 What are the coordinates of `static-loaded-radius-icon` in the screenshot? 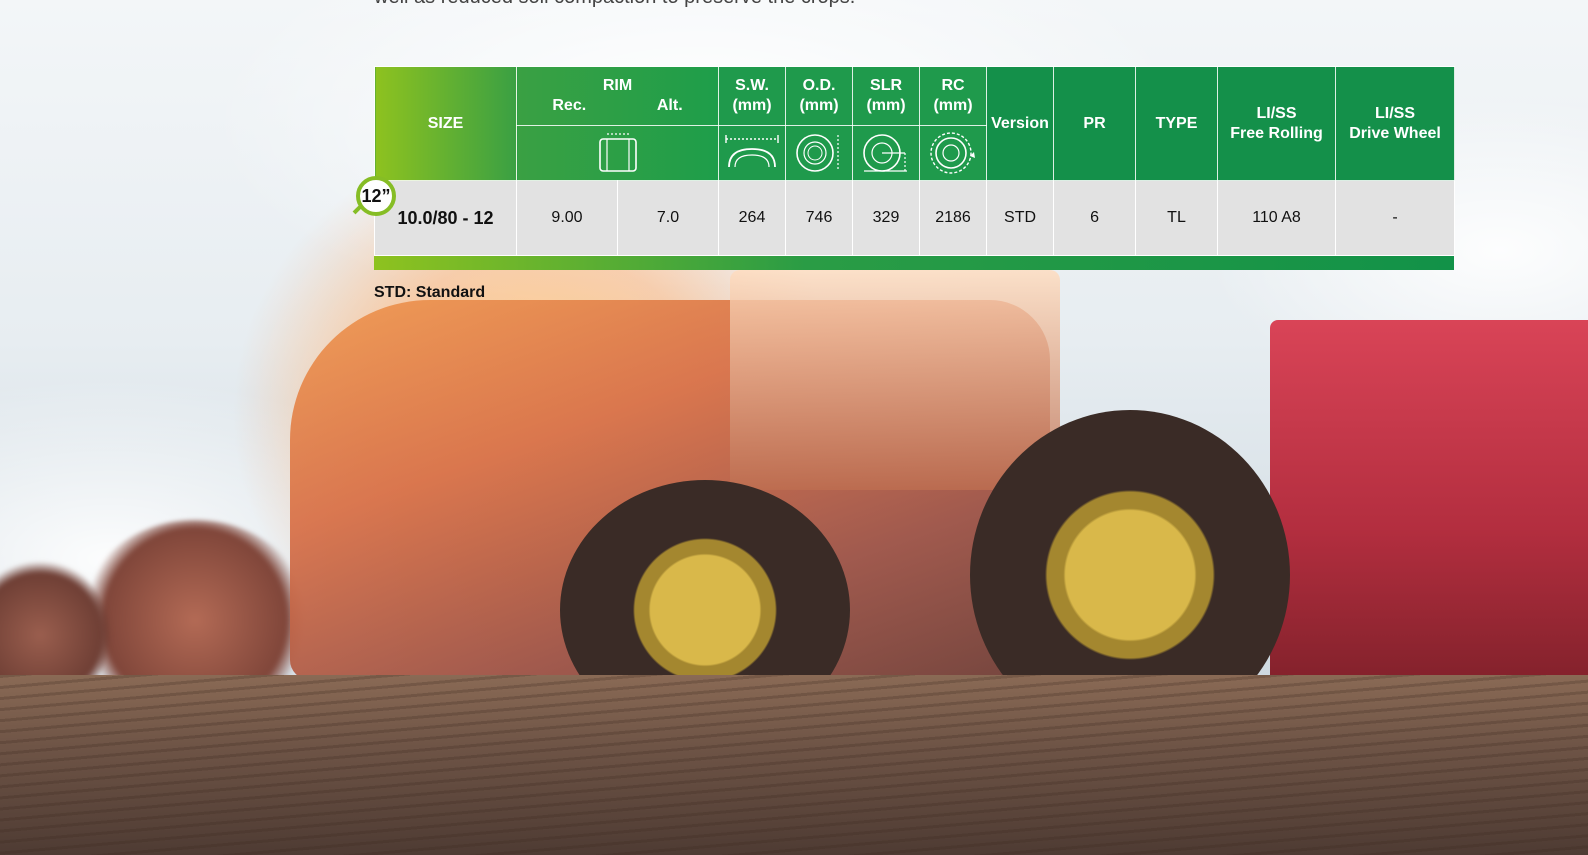 It's located at (885, 153).